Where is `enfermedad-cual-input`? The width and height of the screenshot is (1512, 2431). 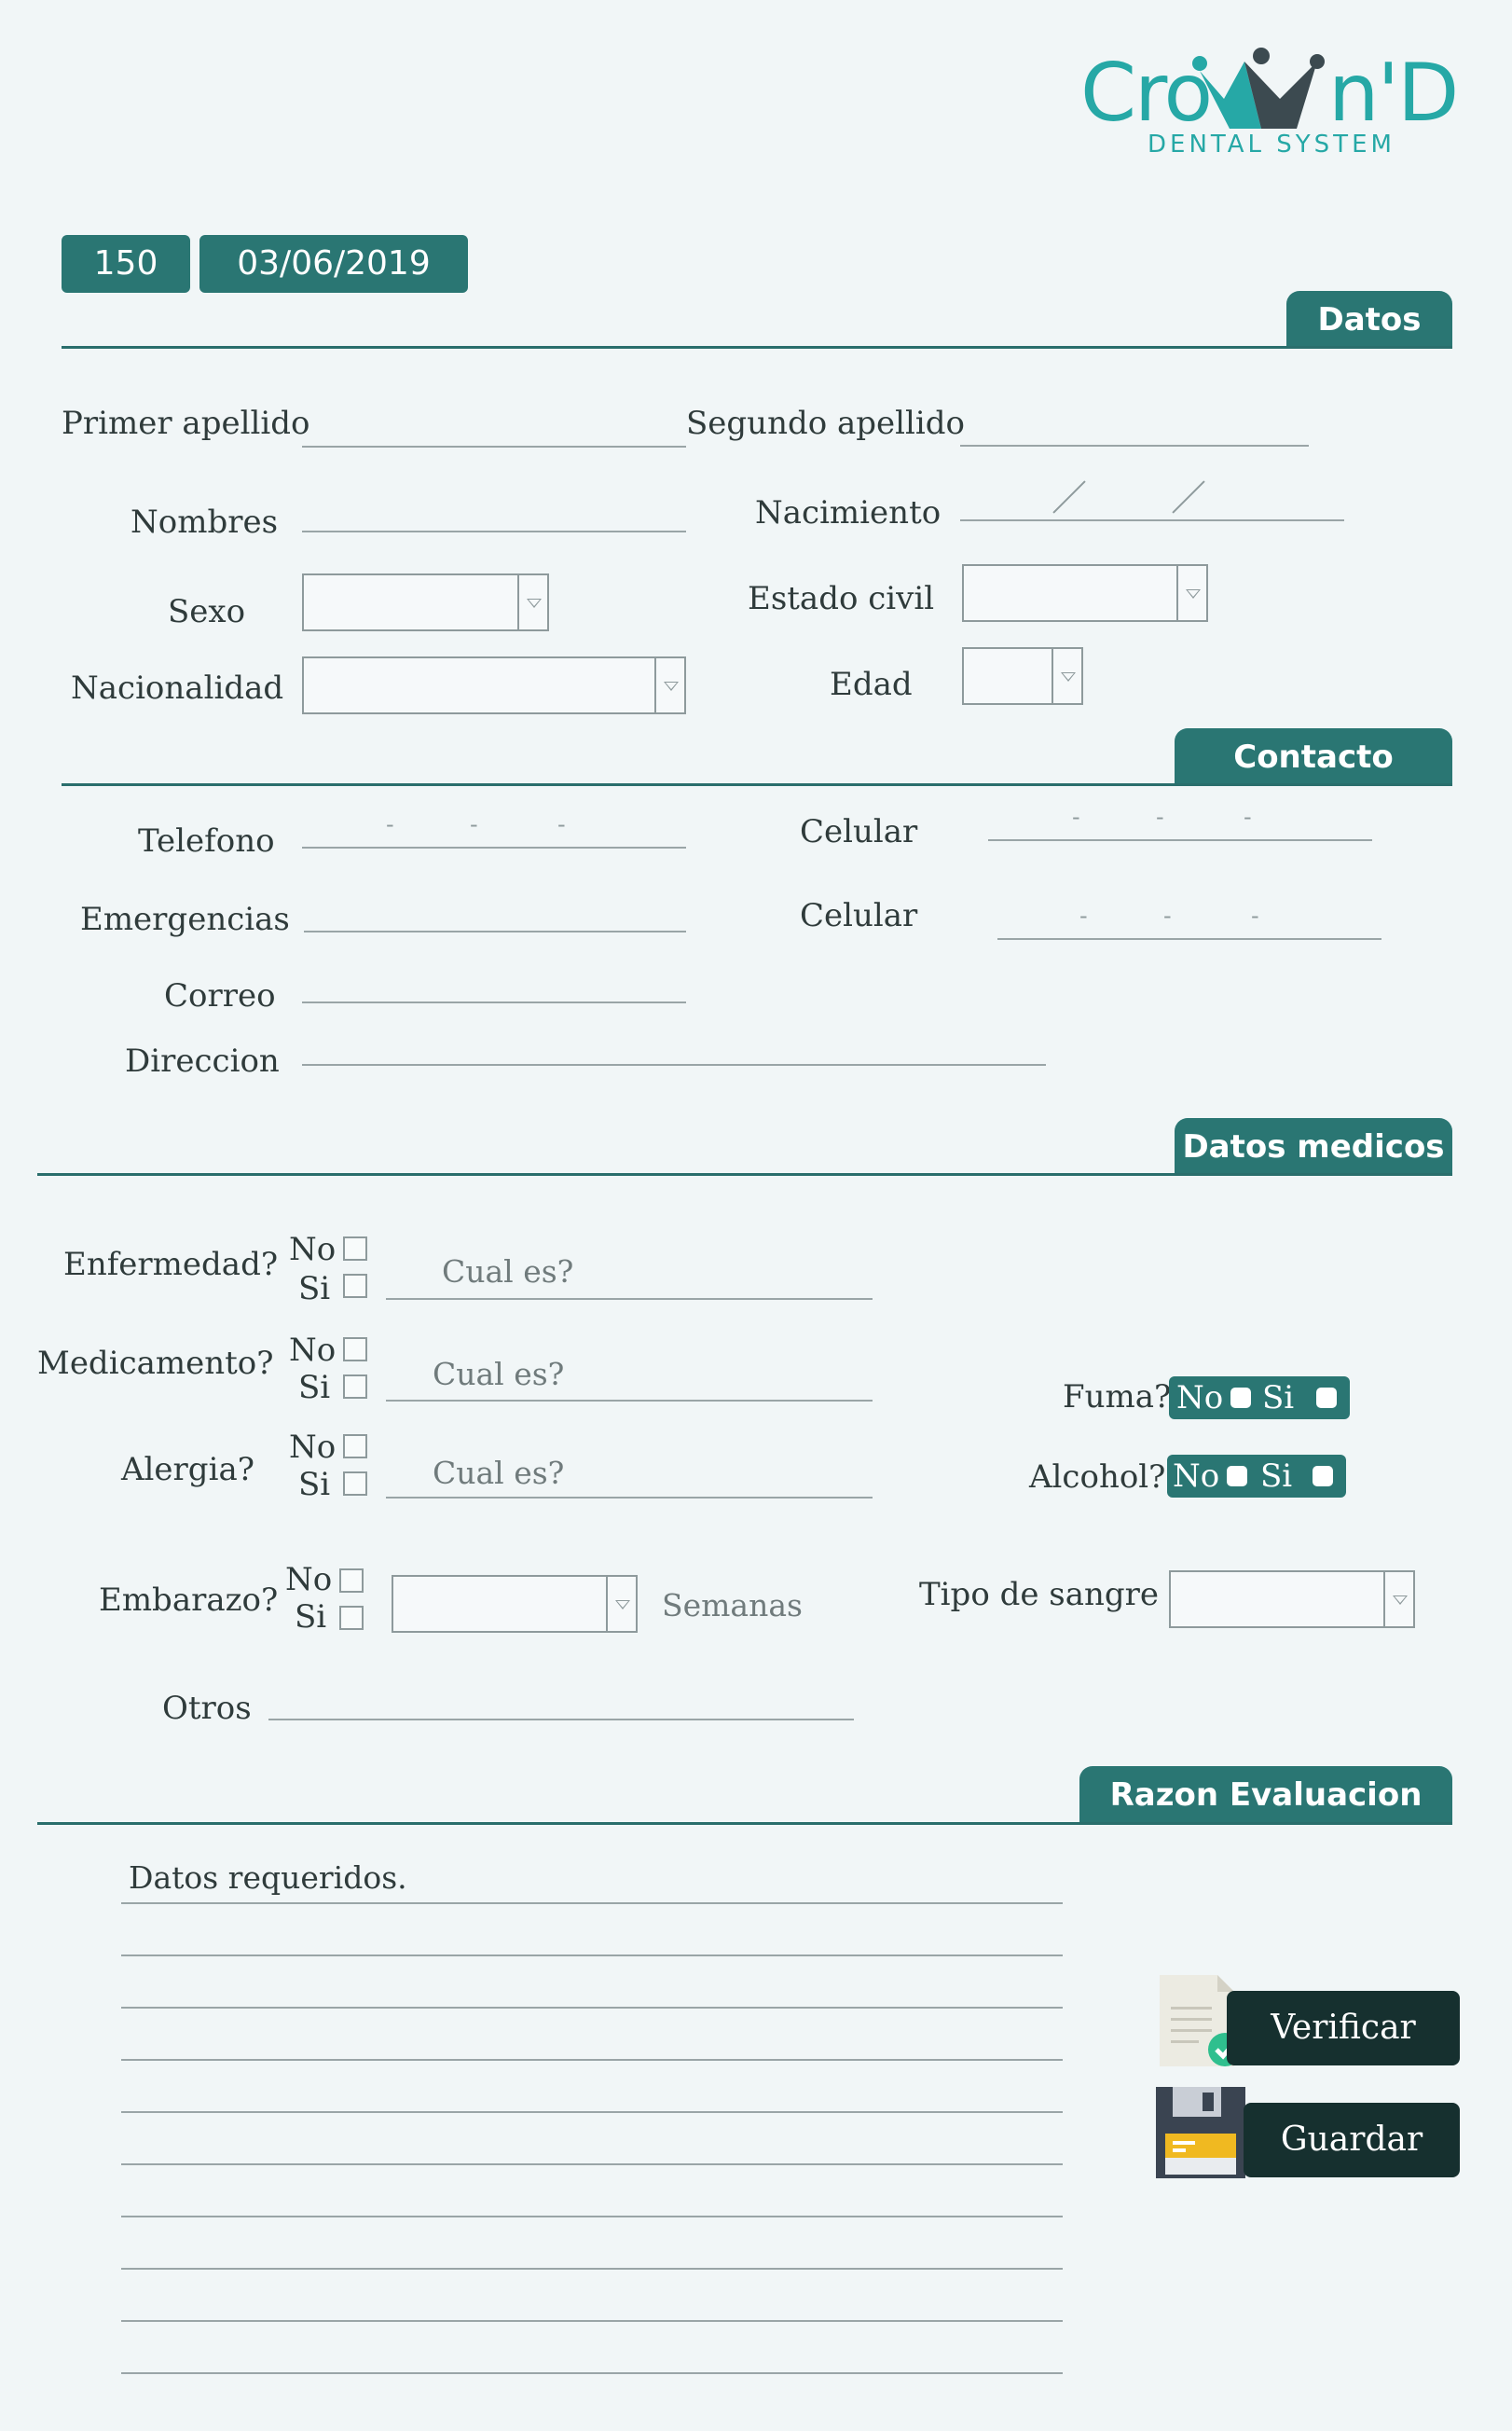 enfermedad-cual-input is located at coordinates (629, 1299).